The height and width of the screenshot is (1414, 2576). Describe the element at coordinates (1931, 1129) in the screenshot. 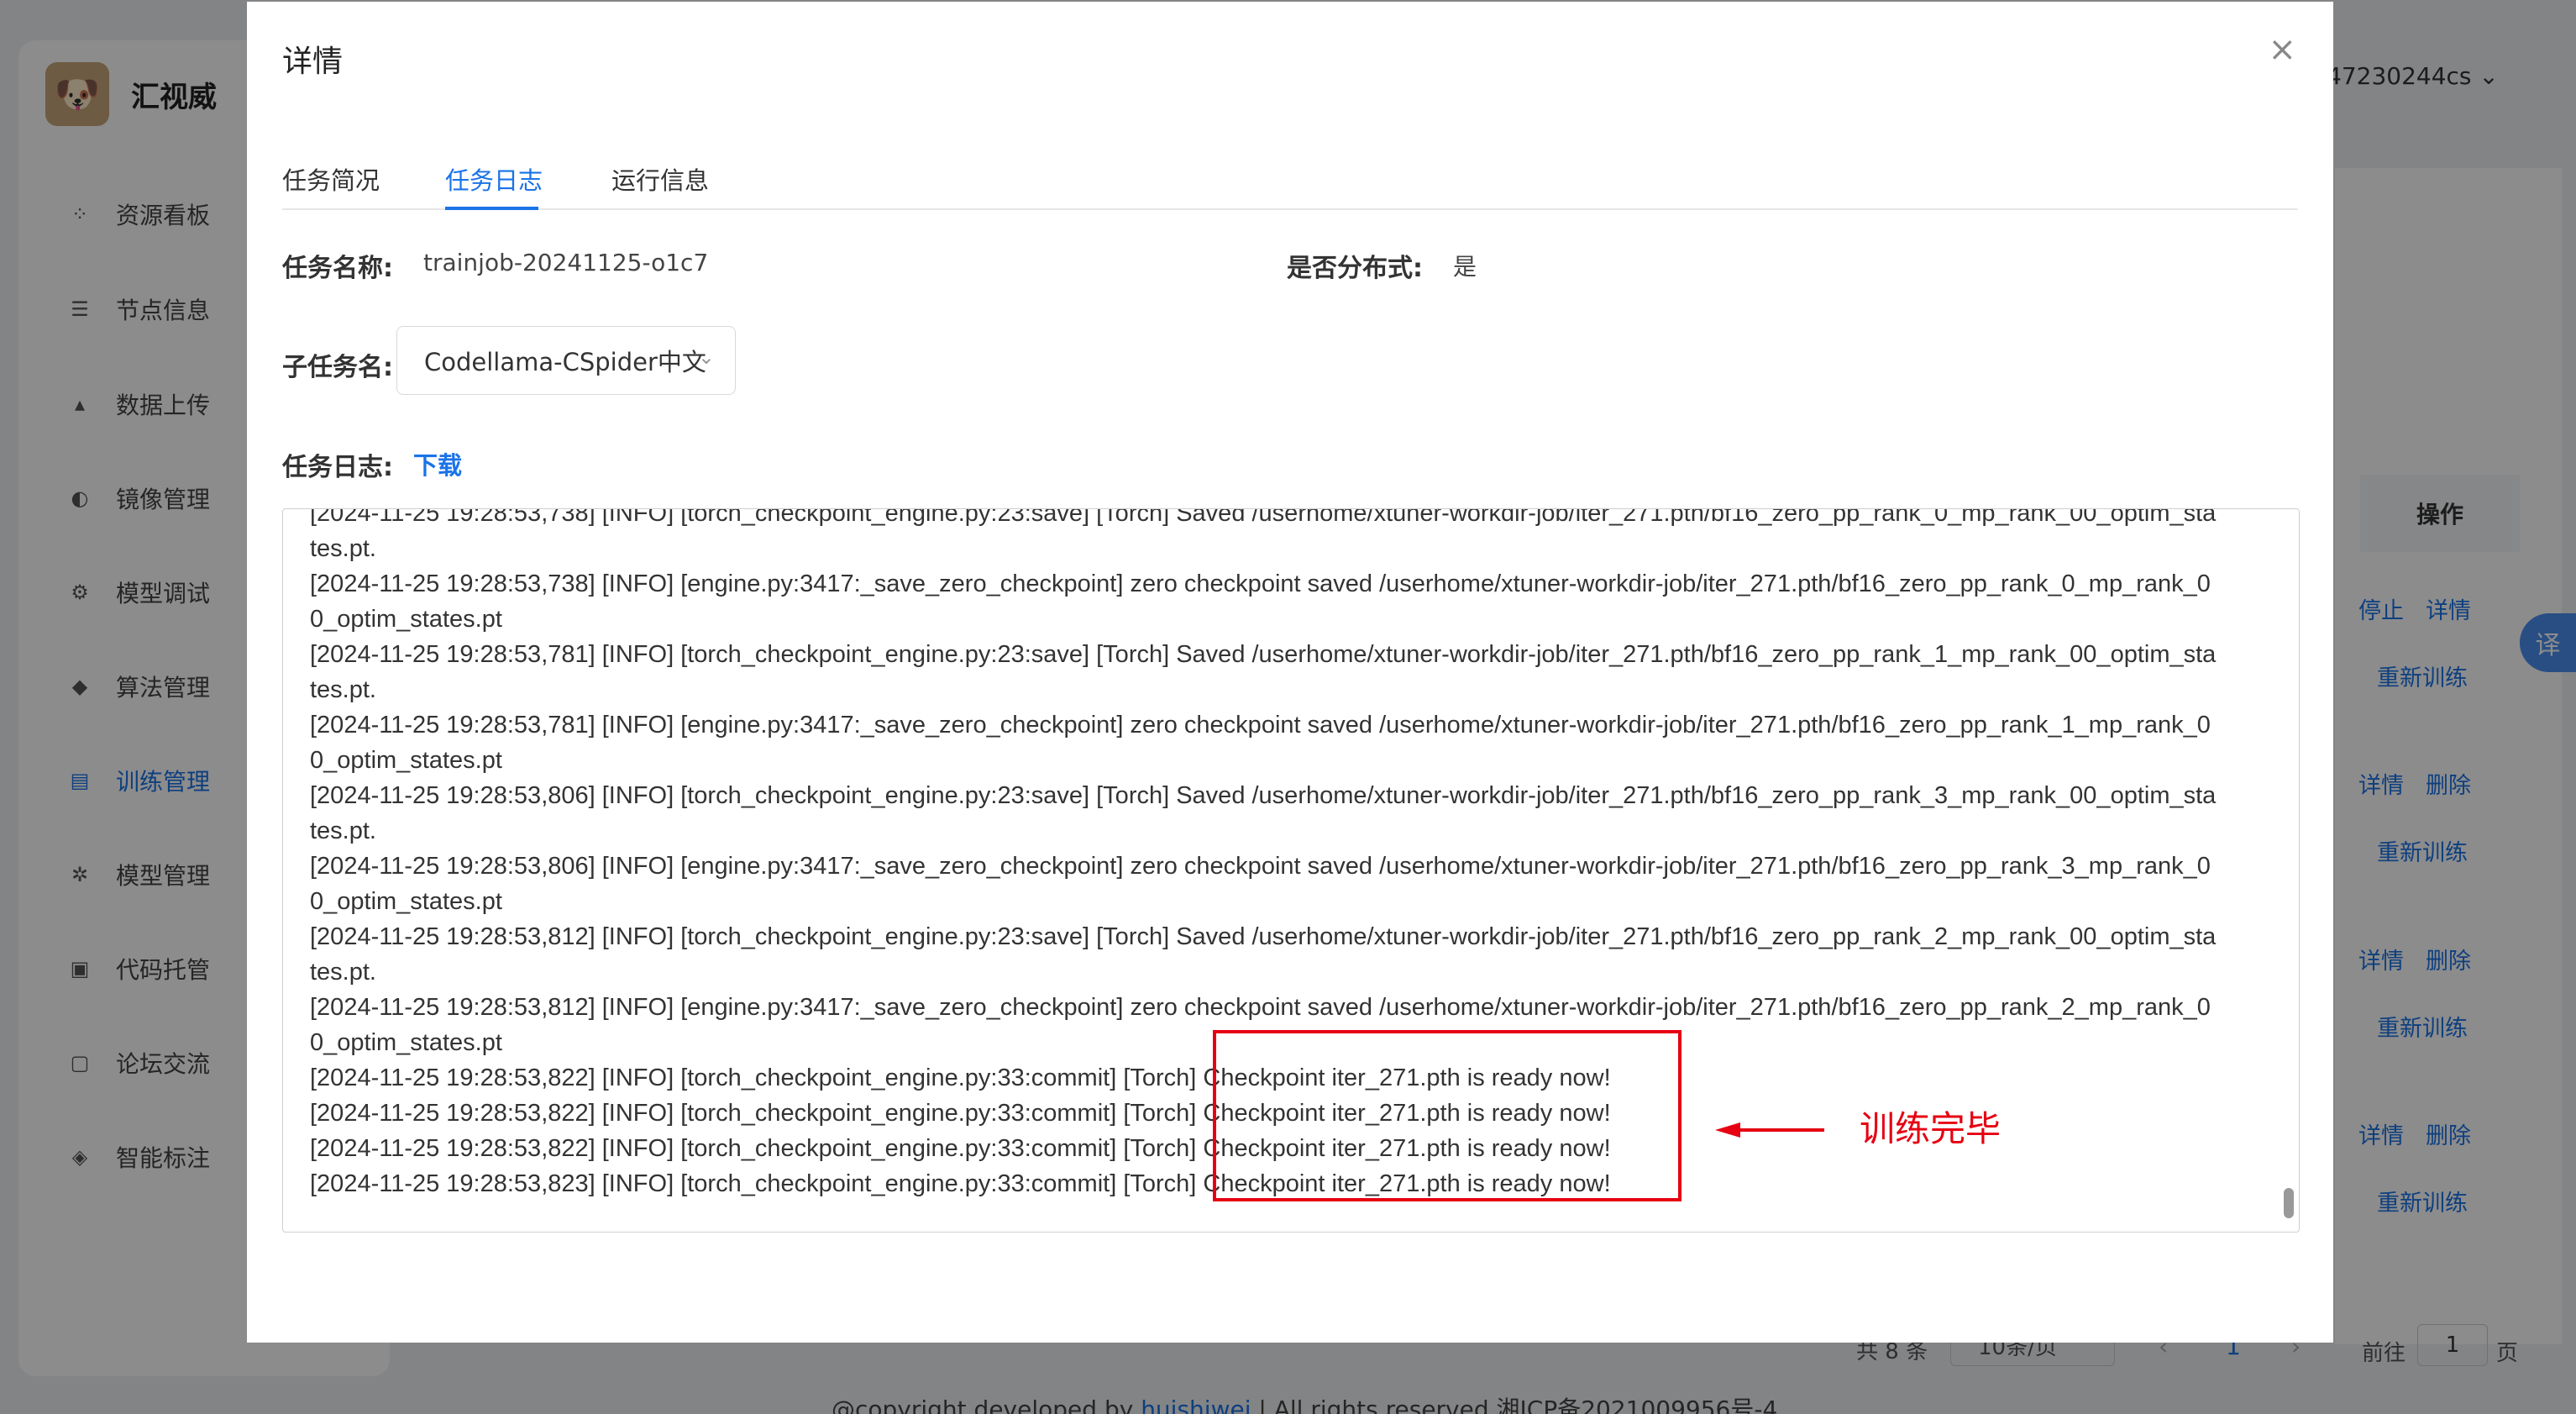

I see `annotation-text: 训练完毕` at that location.